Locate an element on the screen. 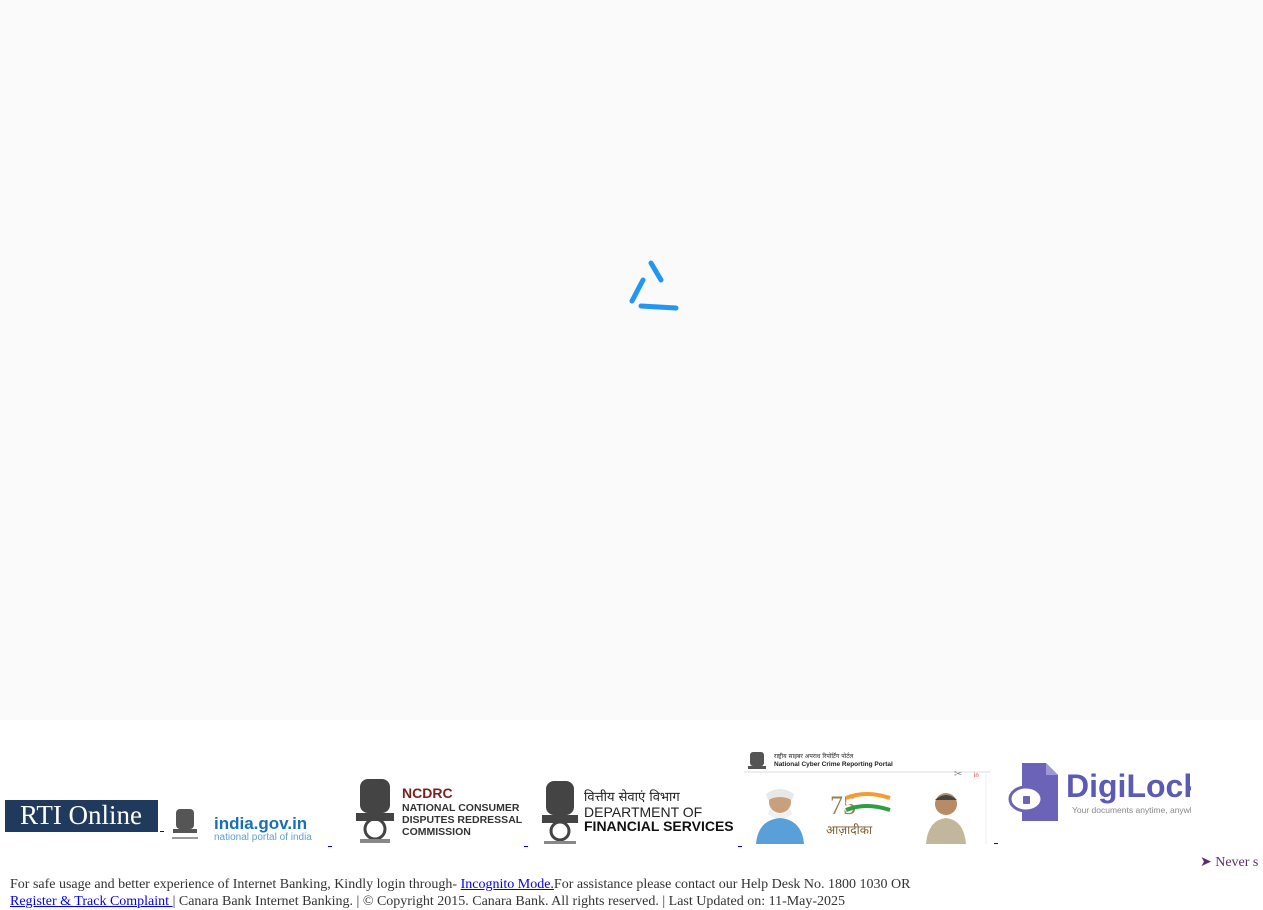 Image resolution: width=1263 pixels, height=910 pixels. svg-text: आज़ादीका is located at coordinates (849, 830).